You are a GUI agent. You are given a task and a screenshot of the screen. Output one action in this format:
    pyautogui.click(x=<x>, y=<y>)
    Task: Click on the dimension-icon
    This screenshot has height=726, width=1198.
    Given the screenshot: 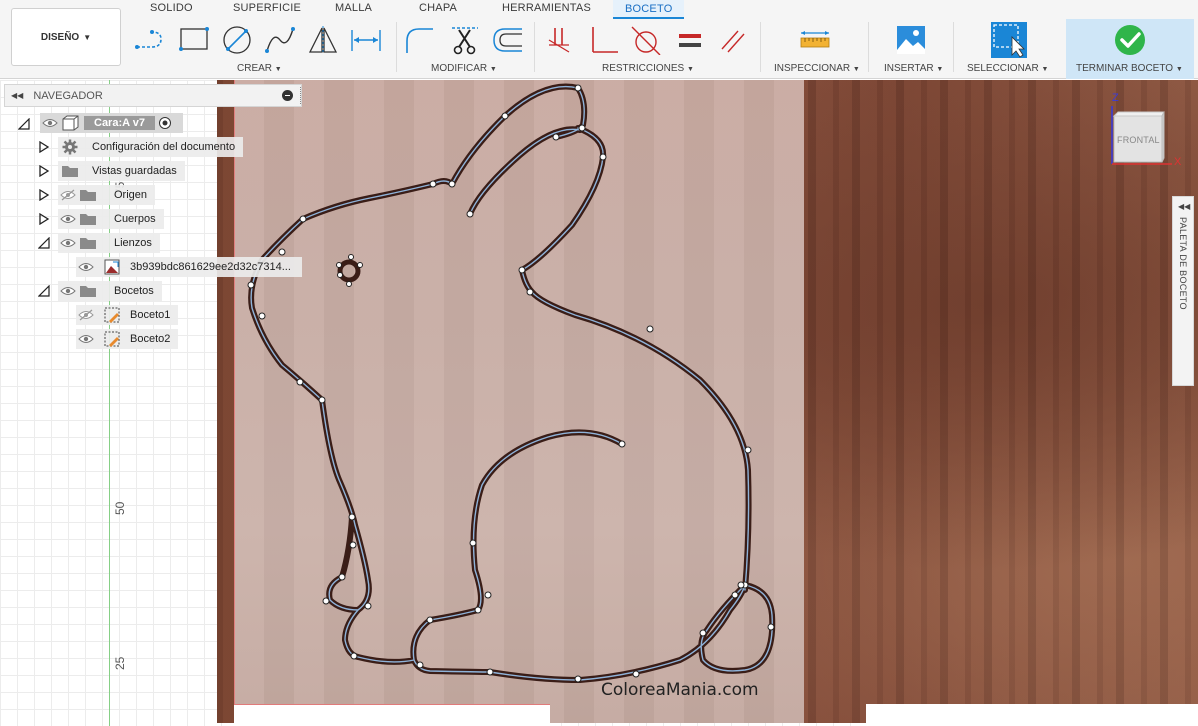 What is the action you would take?
    pyautogui.click(x=366, y=40)
    